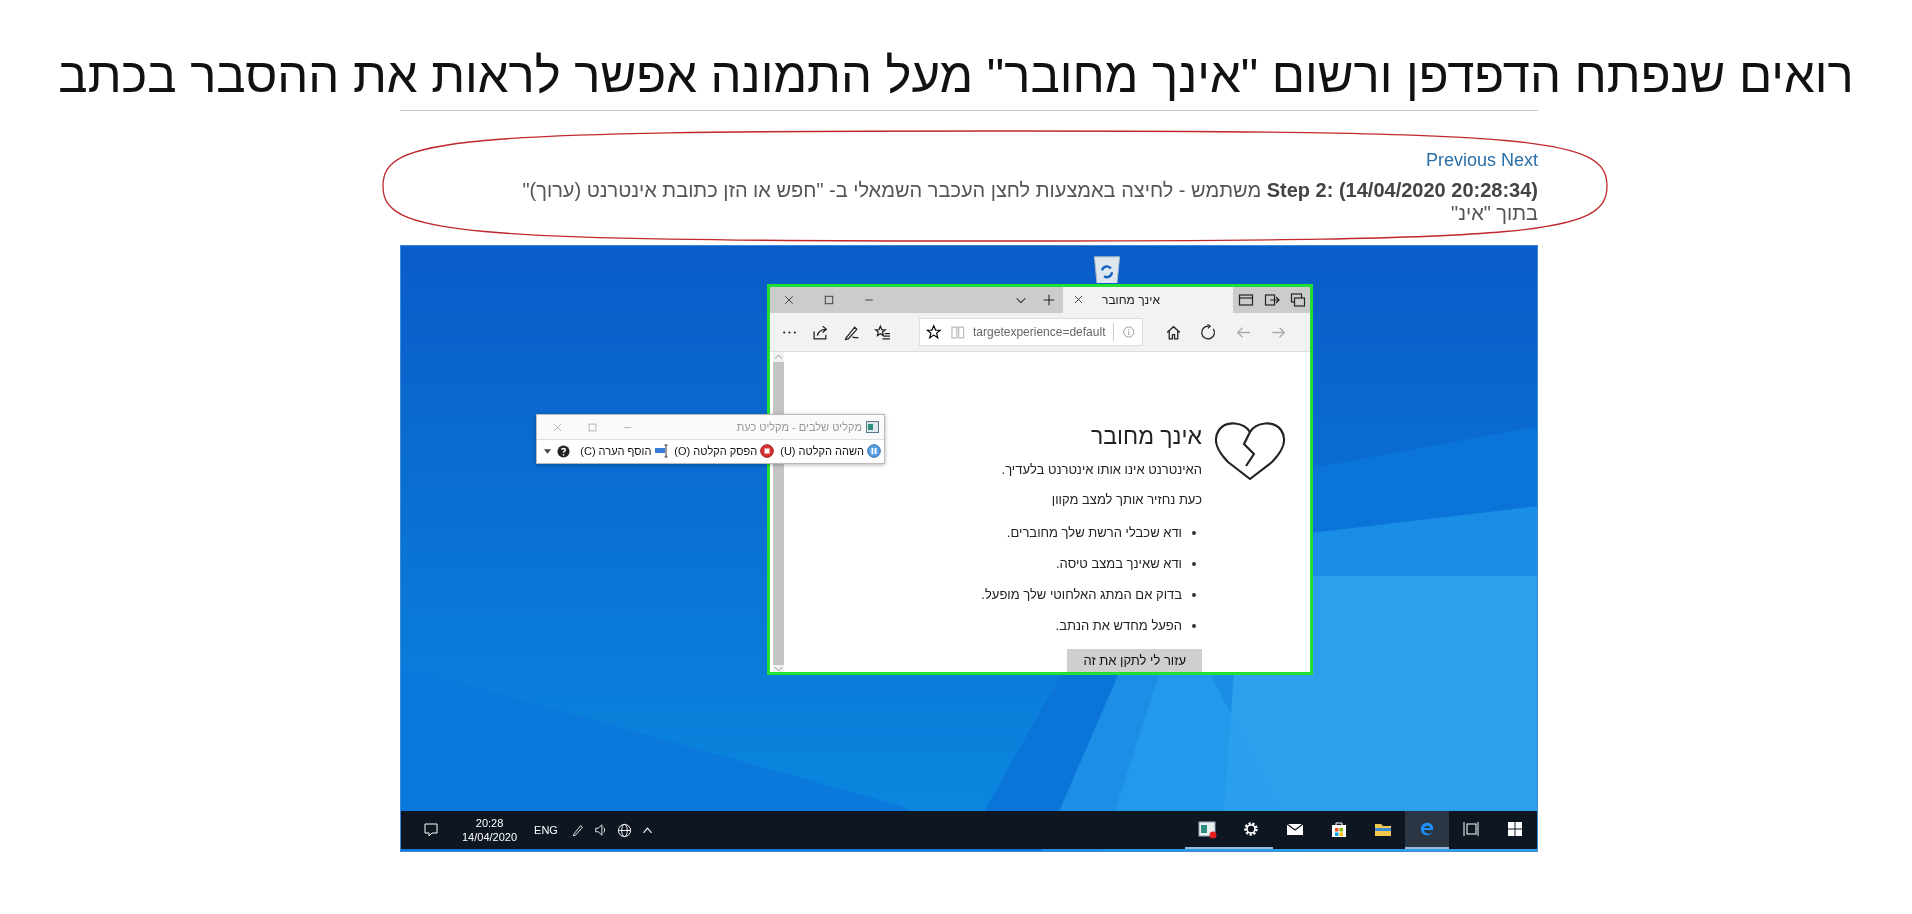 The height and width of the screenshot is (914, 1912). I want to click on shopping-bag-icon, so click(1339, 829).